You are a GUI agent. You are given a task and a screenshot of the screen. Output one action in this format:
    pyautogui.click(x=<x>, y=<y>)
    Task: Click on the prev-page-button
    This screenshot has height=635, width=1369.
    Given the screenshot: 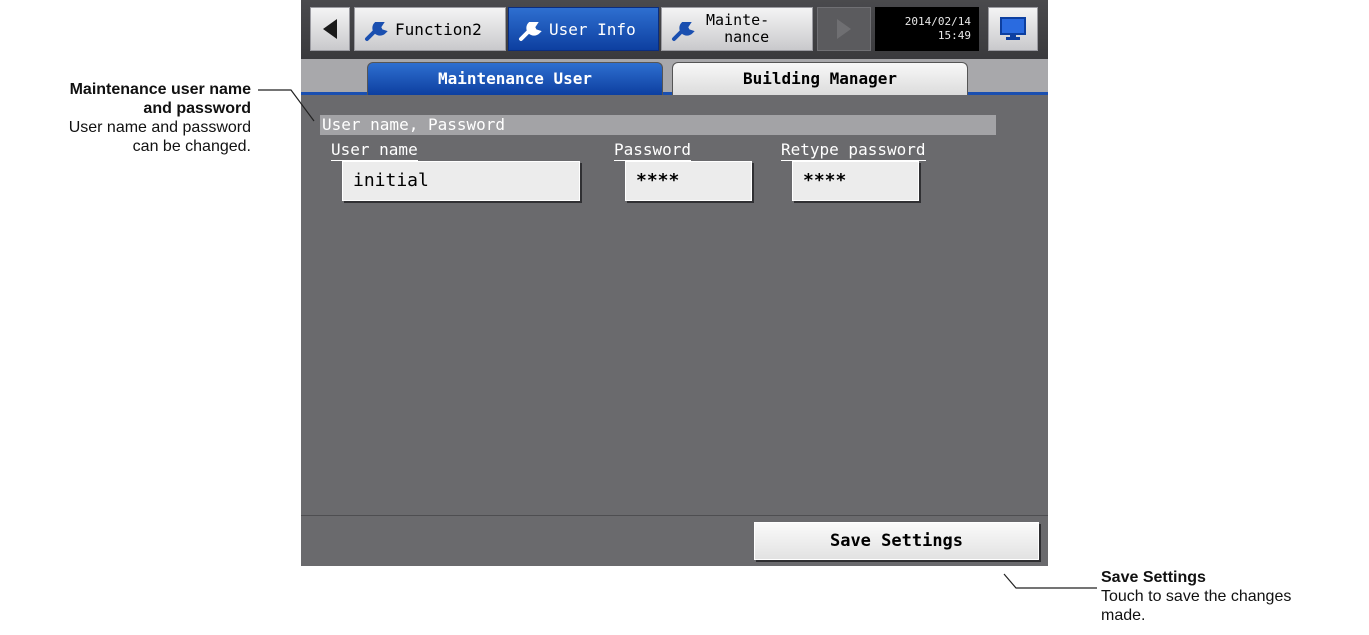 What is the action you would take?
    pyautogui.click(x=330, y=29)
    